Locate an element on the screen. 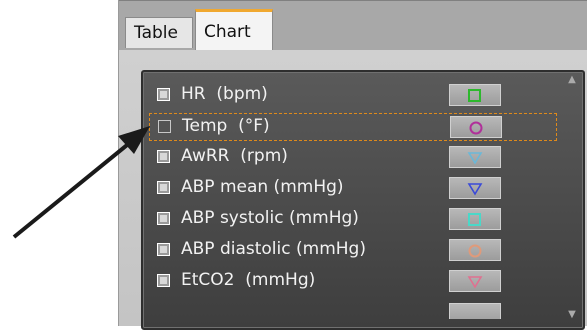 The height and width of the screenshot is (330, 587). annotation-arrow-icon is located at coordinates (81, 182).